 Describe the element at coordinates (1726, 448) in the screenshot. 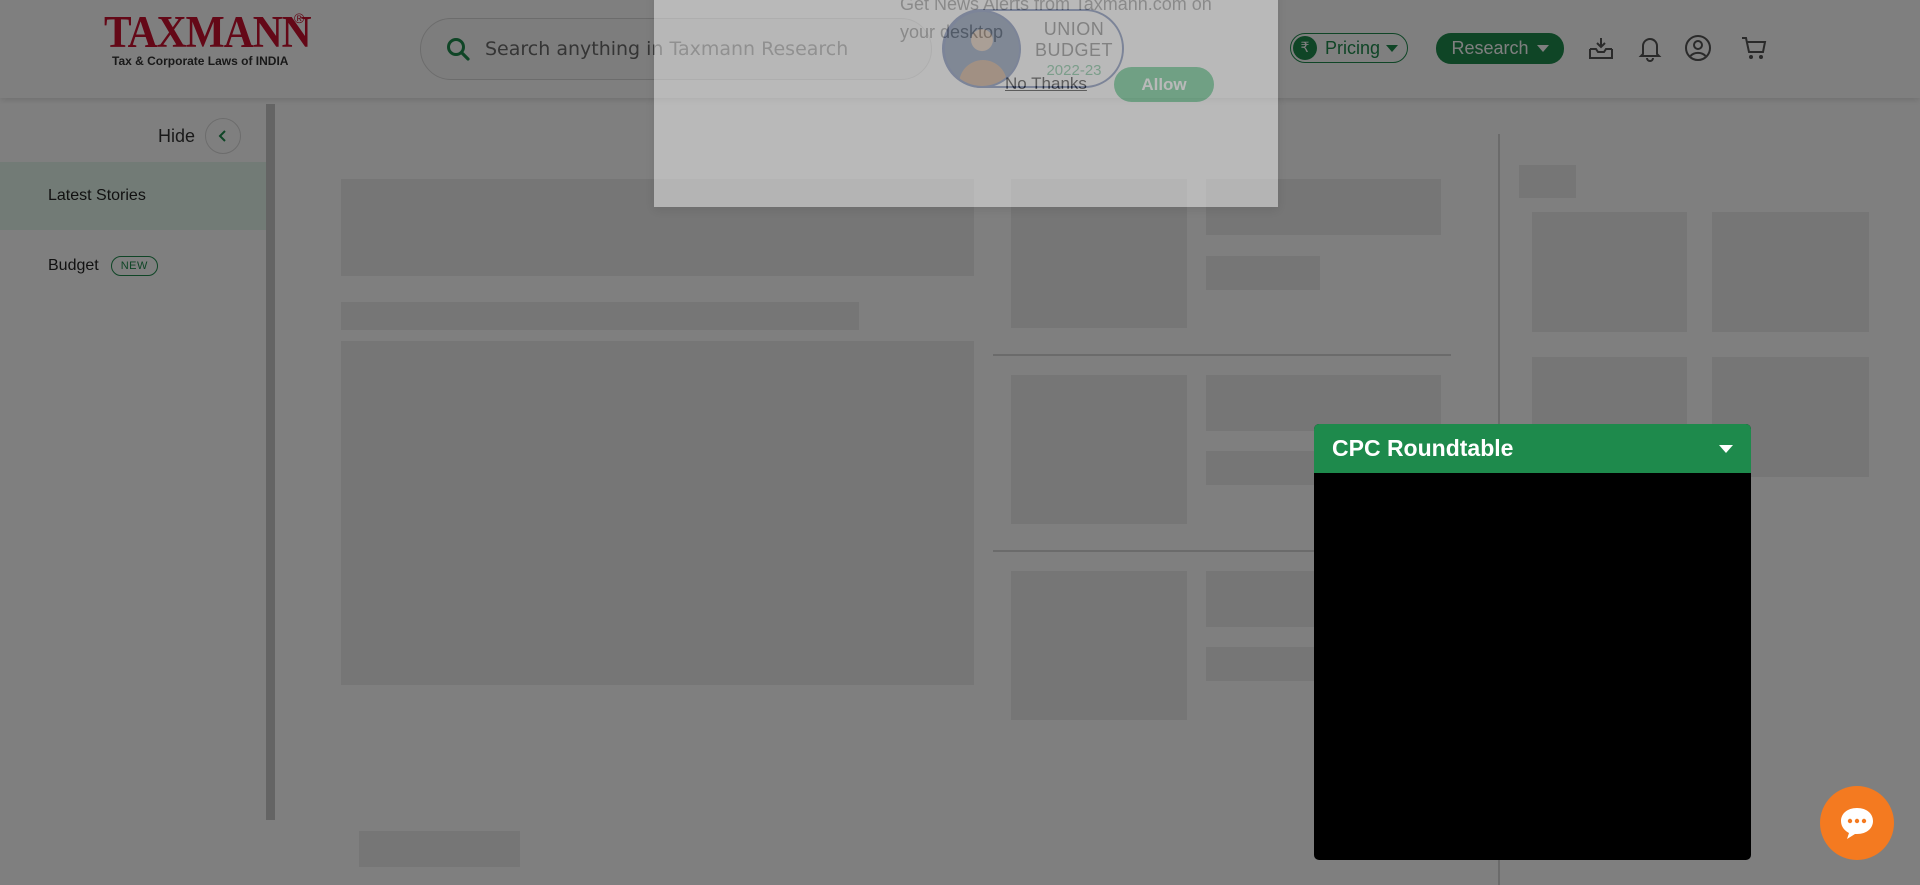

I see `chevron-down-icon` at that location.